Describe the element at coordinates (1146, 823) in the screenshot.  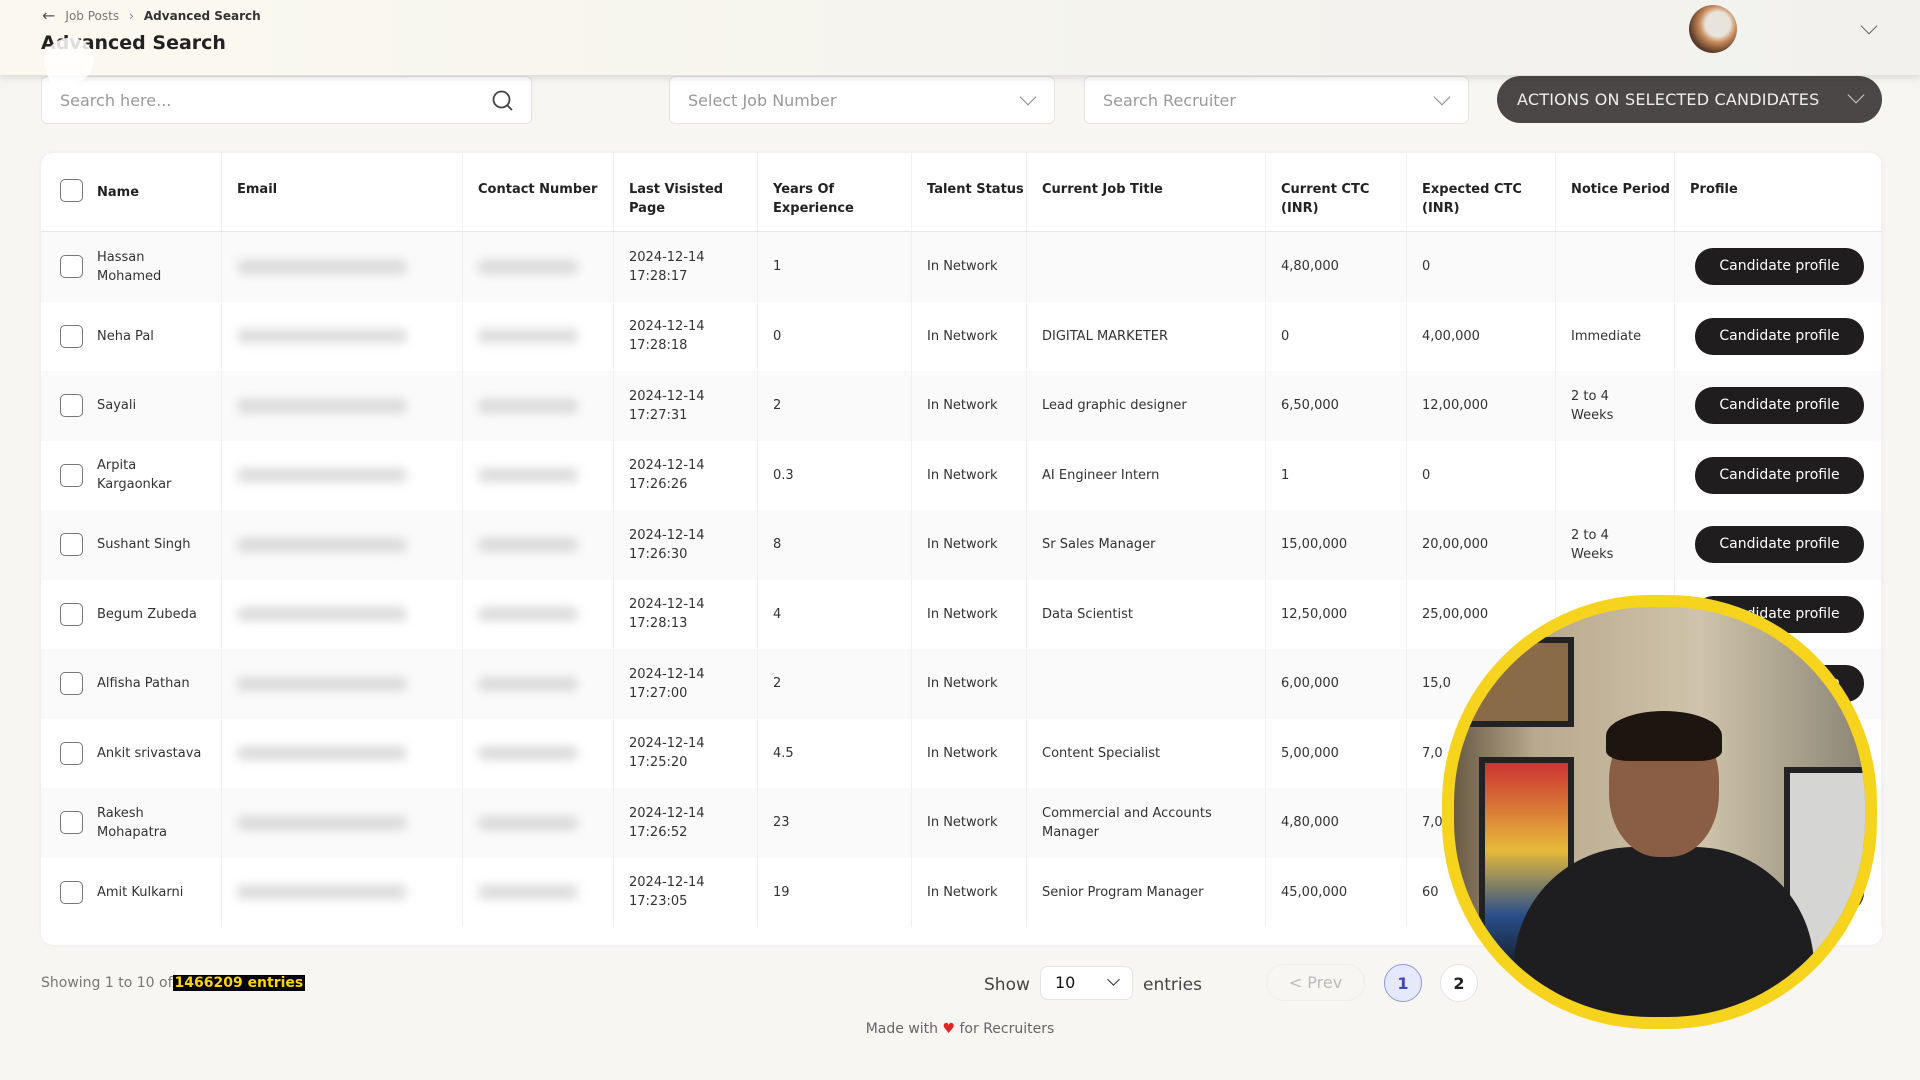
I see `table-cell: Commercial and Accounts Manager` at that location.